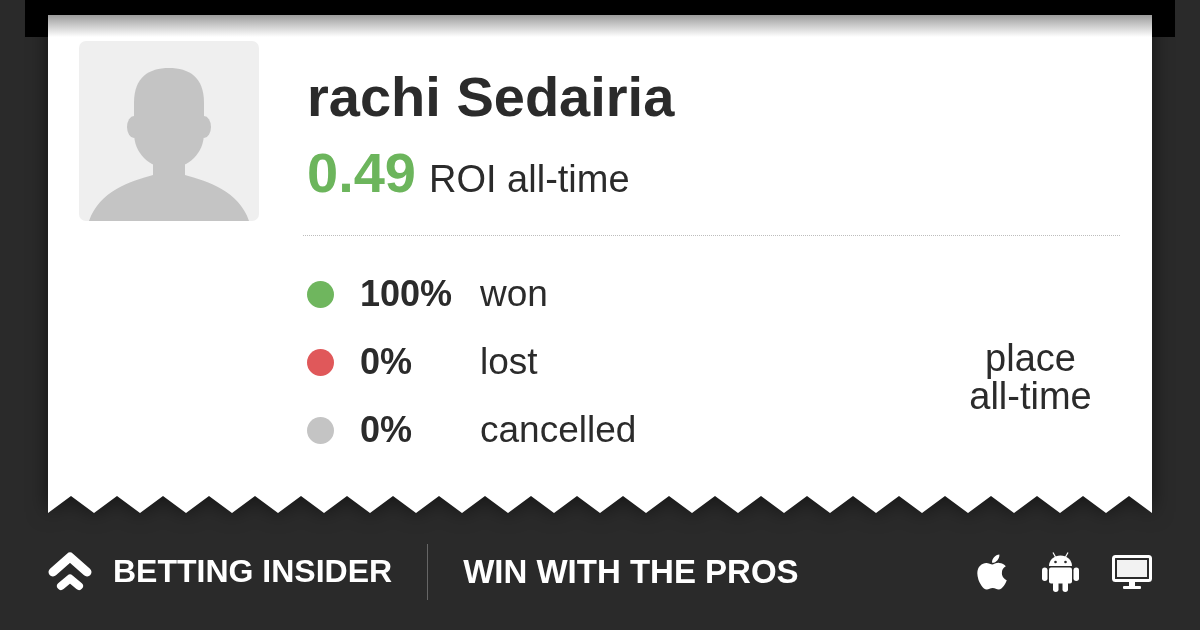 This screenshot has width=1200, height=630. Describe the element at coordinates (253, 571) in the screenshot. I see `brand-name: BETTING INSIDER` at that location.